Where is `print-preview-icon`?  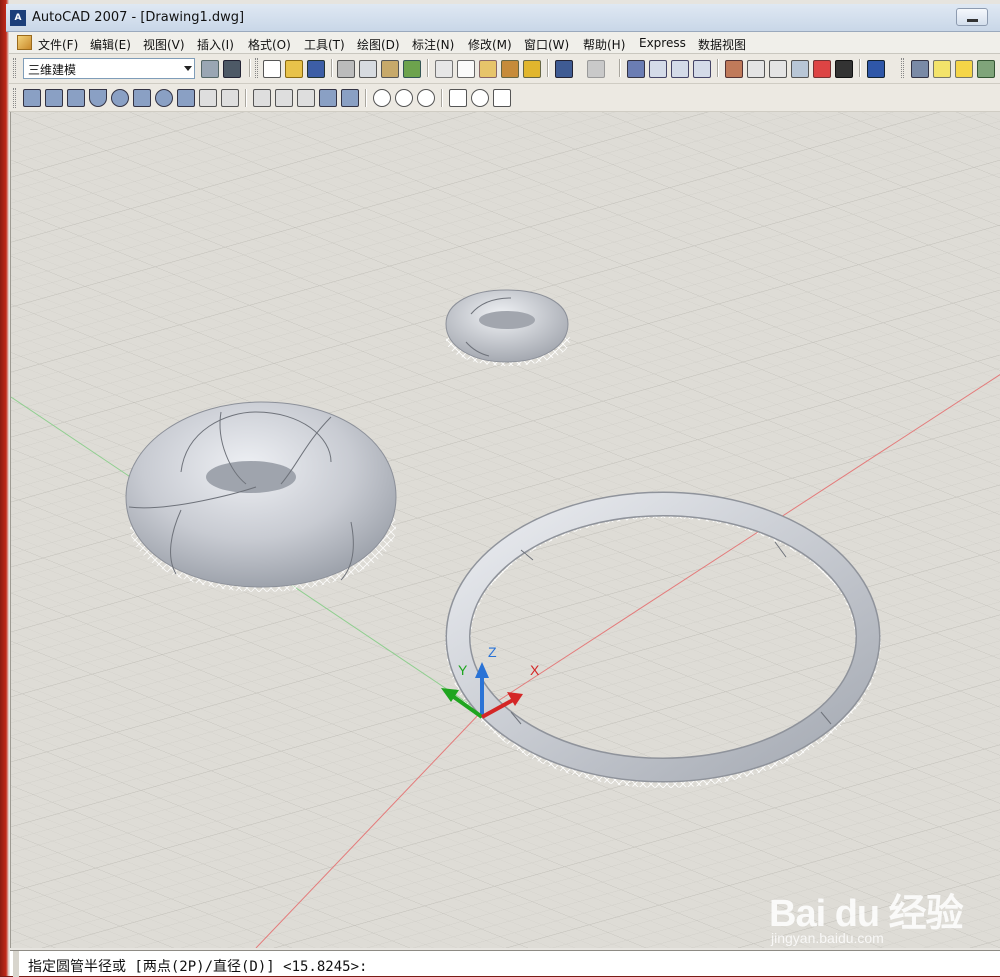 print-preview-icon is located at coordinates (368, 69).